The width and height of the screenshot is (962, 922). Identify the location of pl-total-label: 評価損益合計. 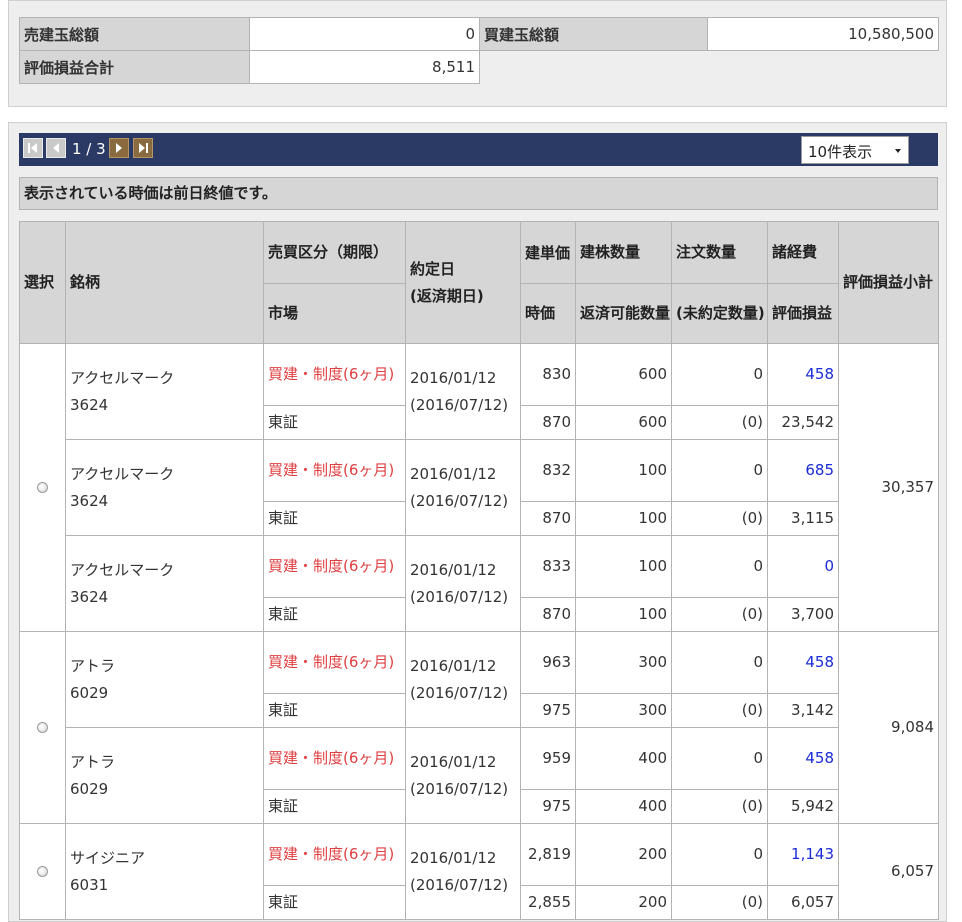
(134, 67).